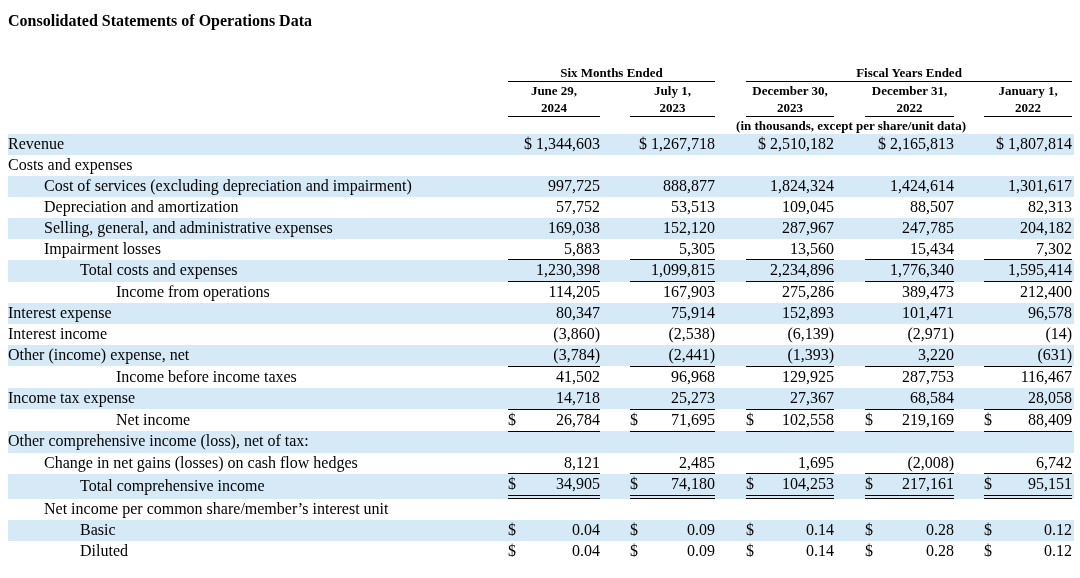 The width and height of the screenshot is (1080, 578). Describe the element at coordinates (697, 248) in the screenshot. I see `table-cell: 5,305` at that location.